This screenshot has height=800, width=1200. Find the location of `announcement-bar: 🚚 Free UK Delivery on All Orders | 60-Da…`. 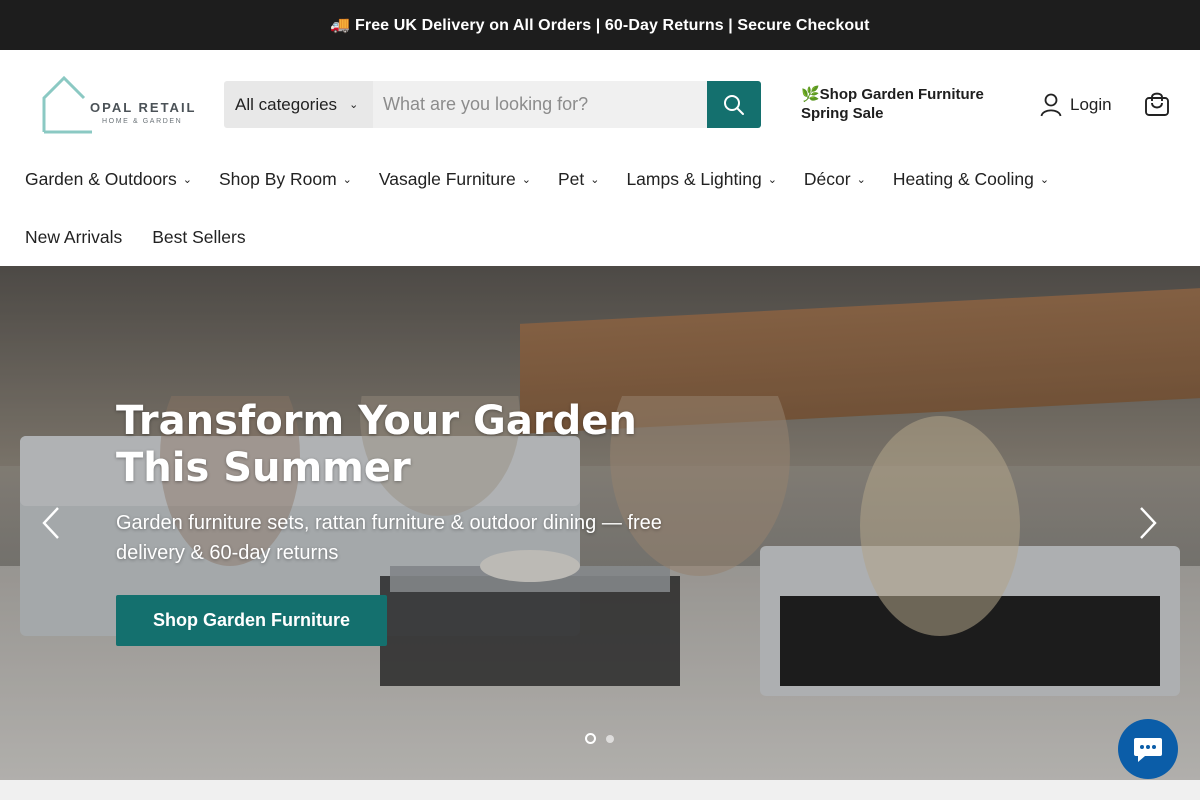

announcement-bar: 🚚 Free UK Delivery on All Orders | 60-Da… is located at coordinates (600, 25).